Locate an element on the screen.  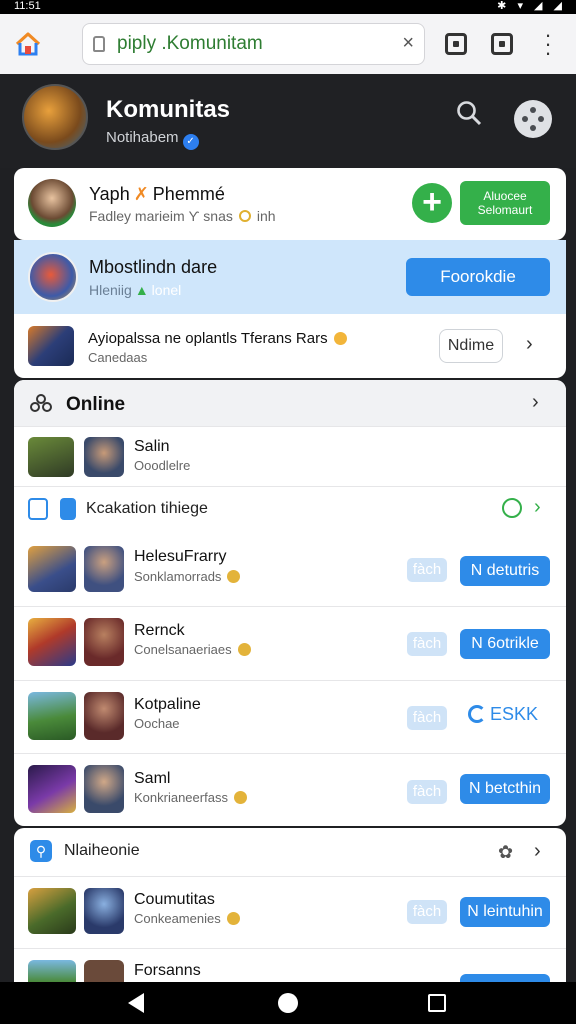
link-action: ESKK is located at coordinates (503, 714).